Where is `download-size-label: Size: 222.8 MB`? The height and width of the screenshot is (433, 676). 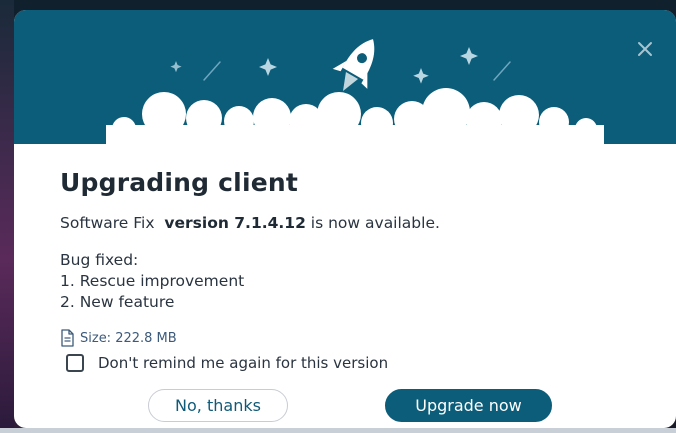 download-size-label: Size: 222.8 MB is located at coordinates (128, 338).